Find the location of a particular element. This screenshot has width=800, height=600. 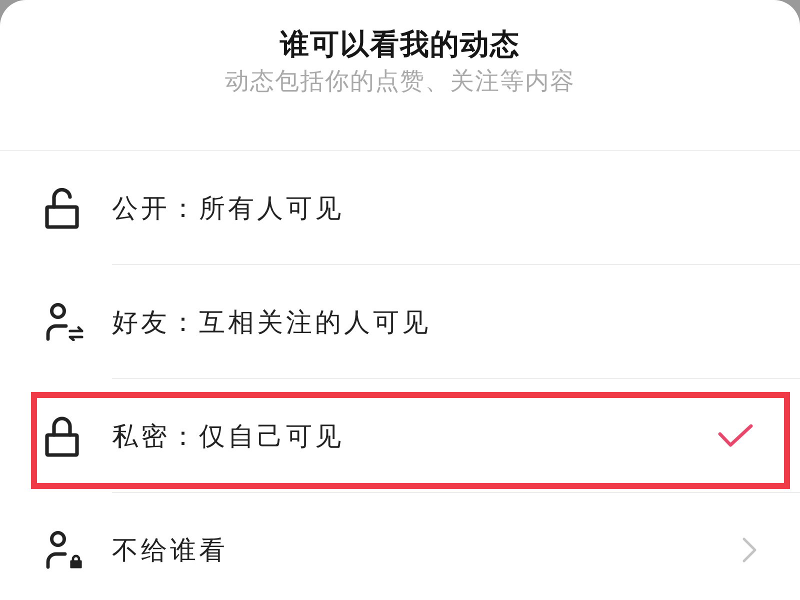

unlocked-padlock-icon is located at coordinates (62, 208).